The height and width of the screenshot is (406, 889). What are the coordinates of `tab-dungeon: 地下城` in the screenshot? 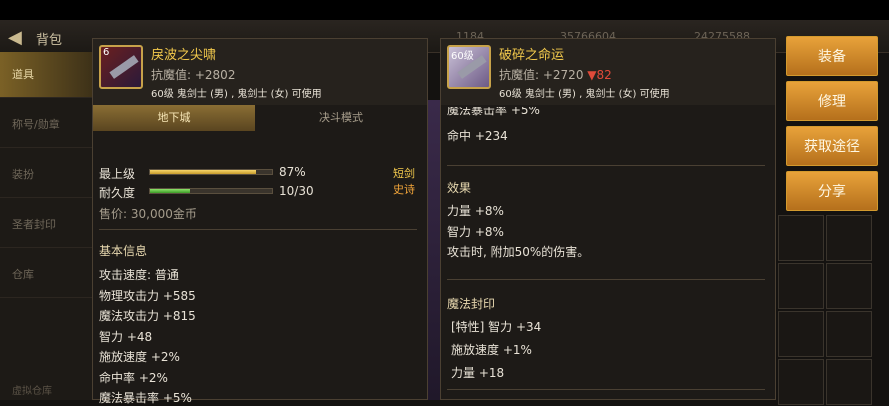 It's located at (174, 118).